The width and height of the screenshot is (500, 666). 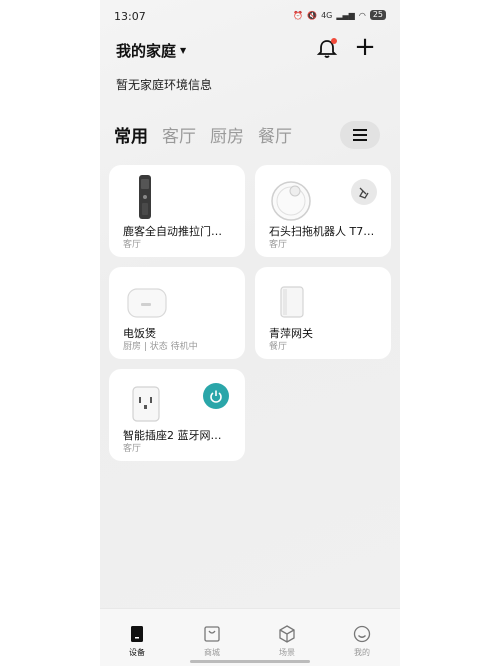 I want to click on nav-label: 我的, so click(x=362, y=652).